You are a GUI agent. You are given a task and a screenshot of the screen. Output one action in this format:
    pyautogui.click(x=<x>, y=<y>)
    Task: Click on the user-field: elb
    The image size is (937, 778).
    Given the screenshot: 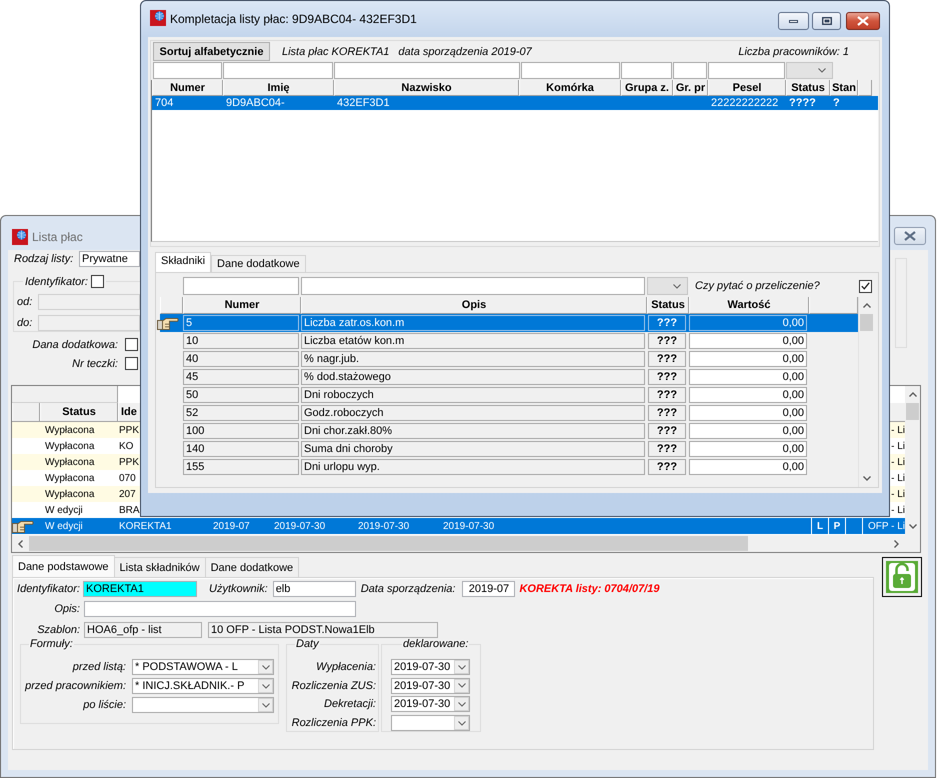 What is the action you would take?
    pyautogui.click(x=314, y=589)
    